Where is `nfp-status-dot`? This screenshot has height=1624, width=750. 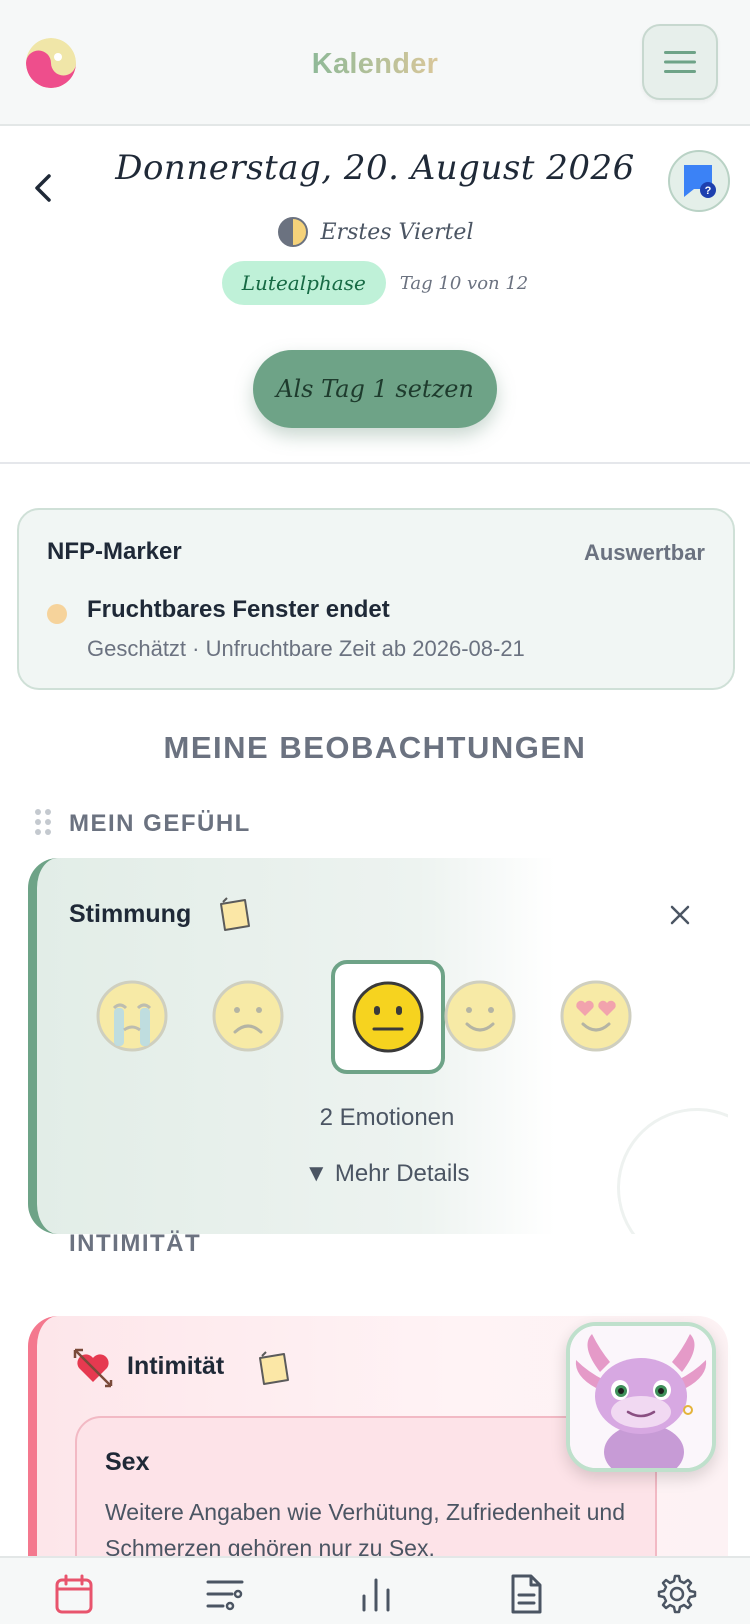 nfp-status-dot is located at coordinates (57, 614).